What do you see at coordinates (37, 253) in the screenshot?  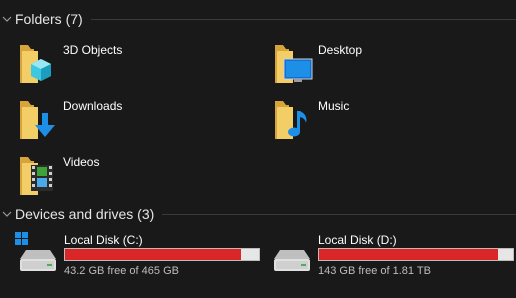 I see `system-drive-icon` at bounding box center [37, 253].